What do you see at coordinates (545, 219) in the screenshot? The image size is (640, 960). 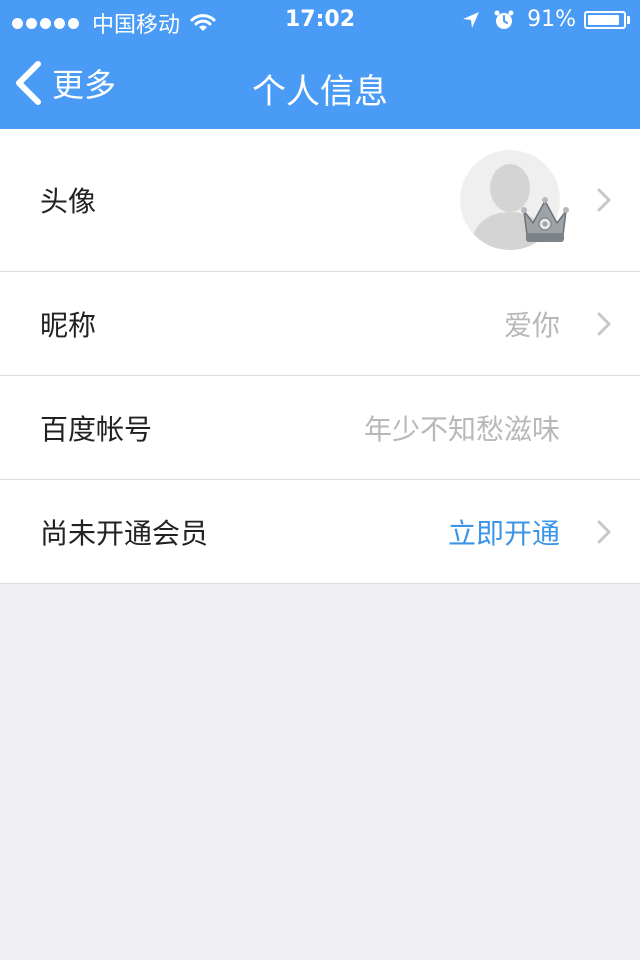 I see `crown-badge-icon` at bounding box center [545, 219].